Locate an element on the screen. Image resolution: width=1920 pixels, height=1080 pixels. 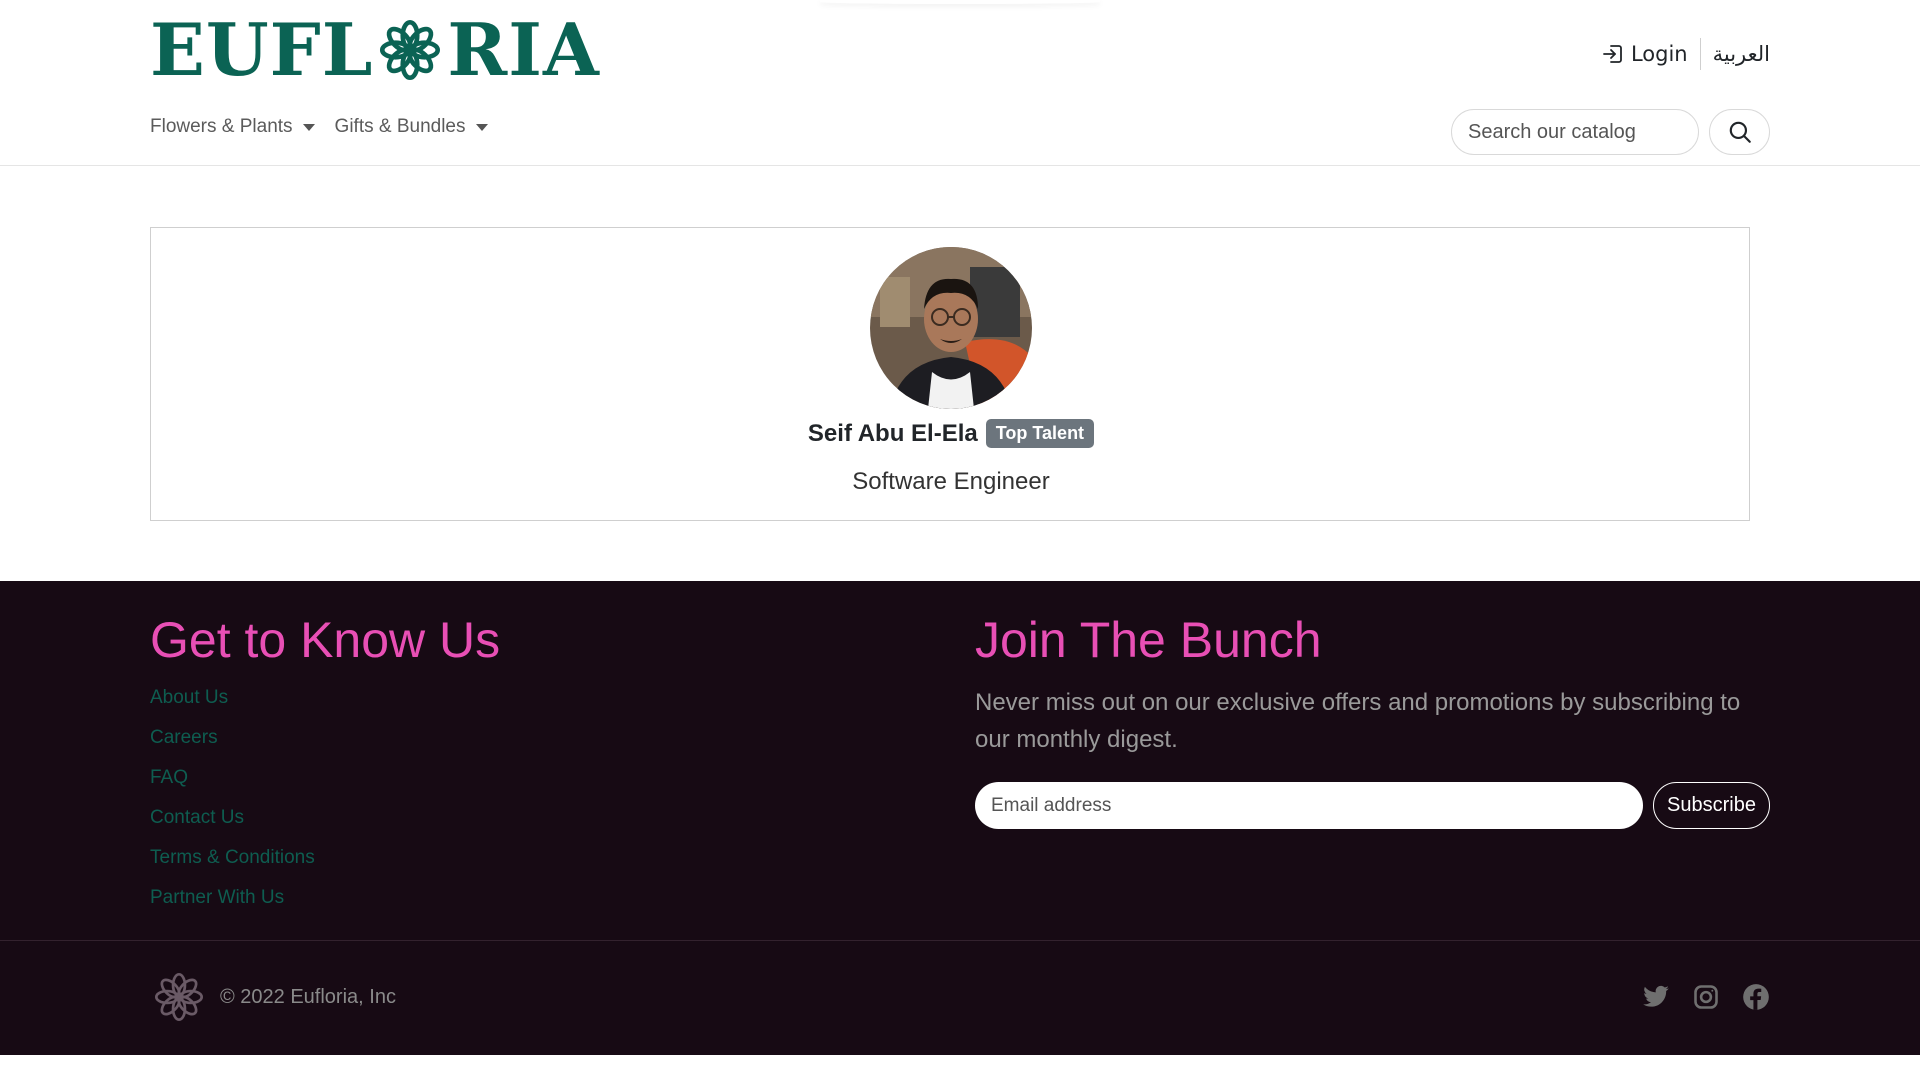
main-nav: Flowers & Plants Gifts & Bundles is located at coordinates (319, 127).